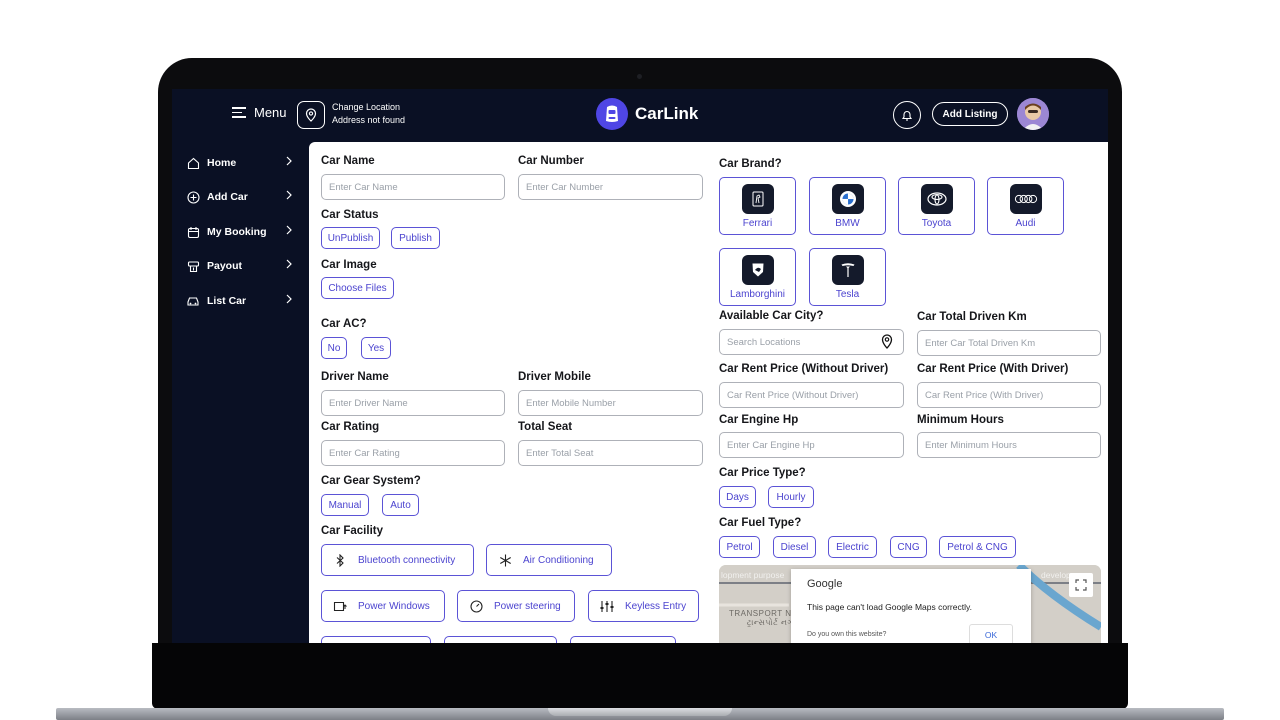  I want to click on total-seat-input: Enter Total Seat, so click(610, 453).